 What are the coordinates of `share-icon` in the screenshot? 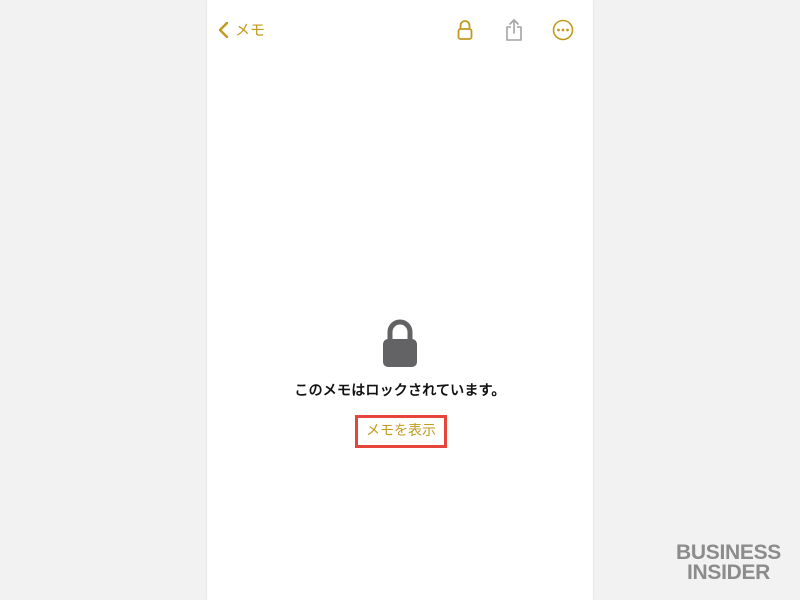 It's located at (514, 30).